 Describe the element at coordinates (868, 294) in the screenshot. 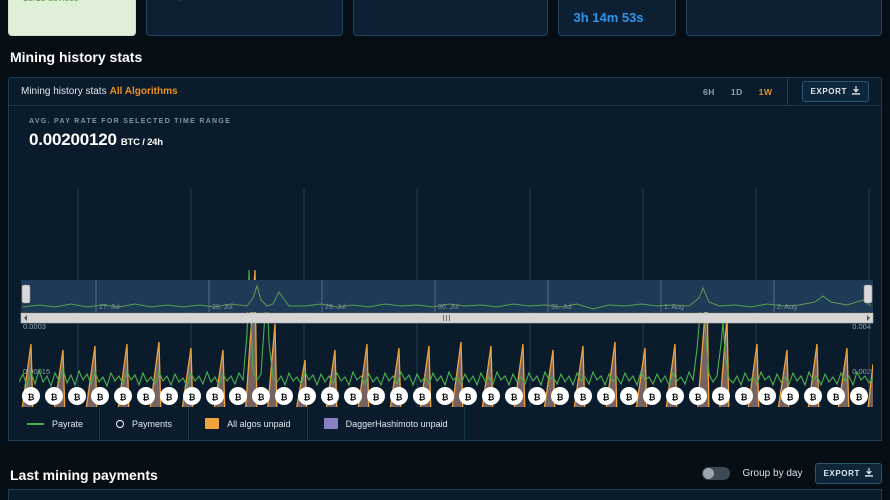

I see `navigator-handle-right` at that location.